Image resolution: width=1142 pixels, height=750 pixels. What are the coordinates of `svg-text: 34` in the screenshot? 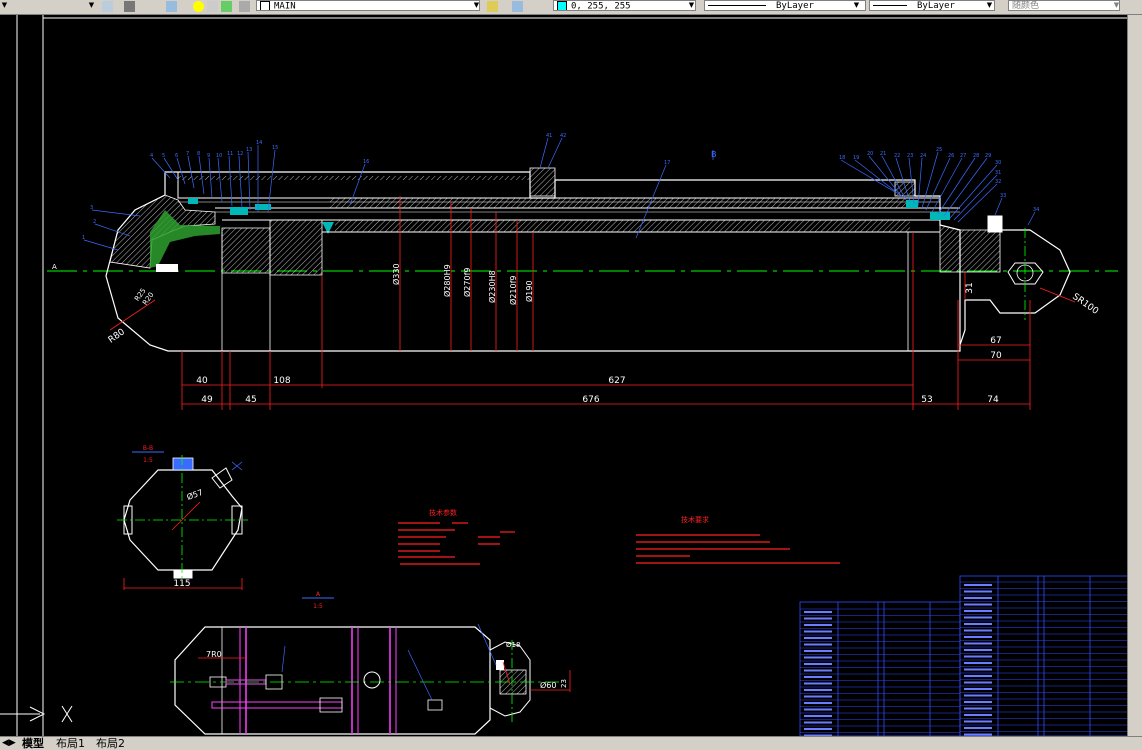 It's located at (1036, 210).